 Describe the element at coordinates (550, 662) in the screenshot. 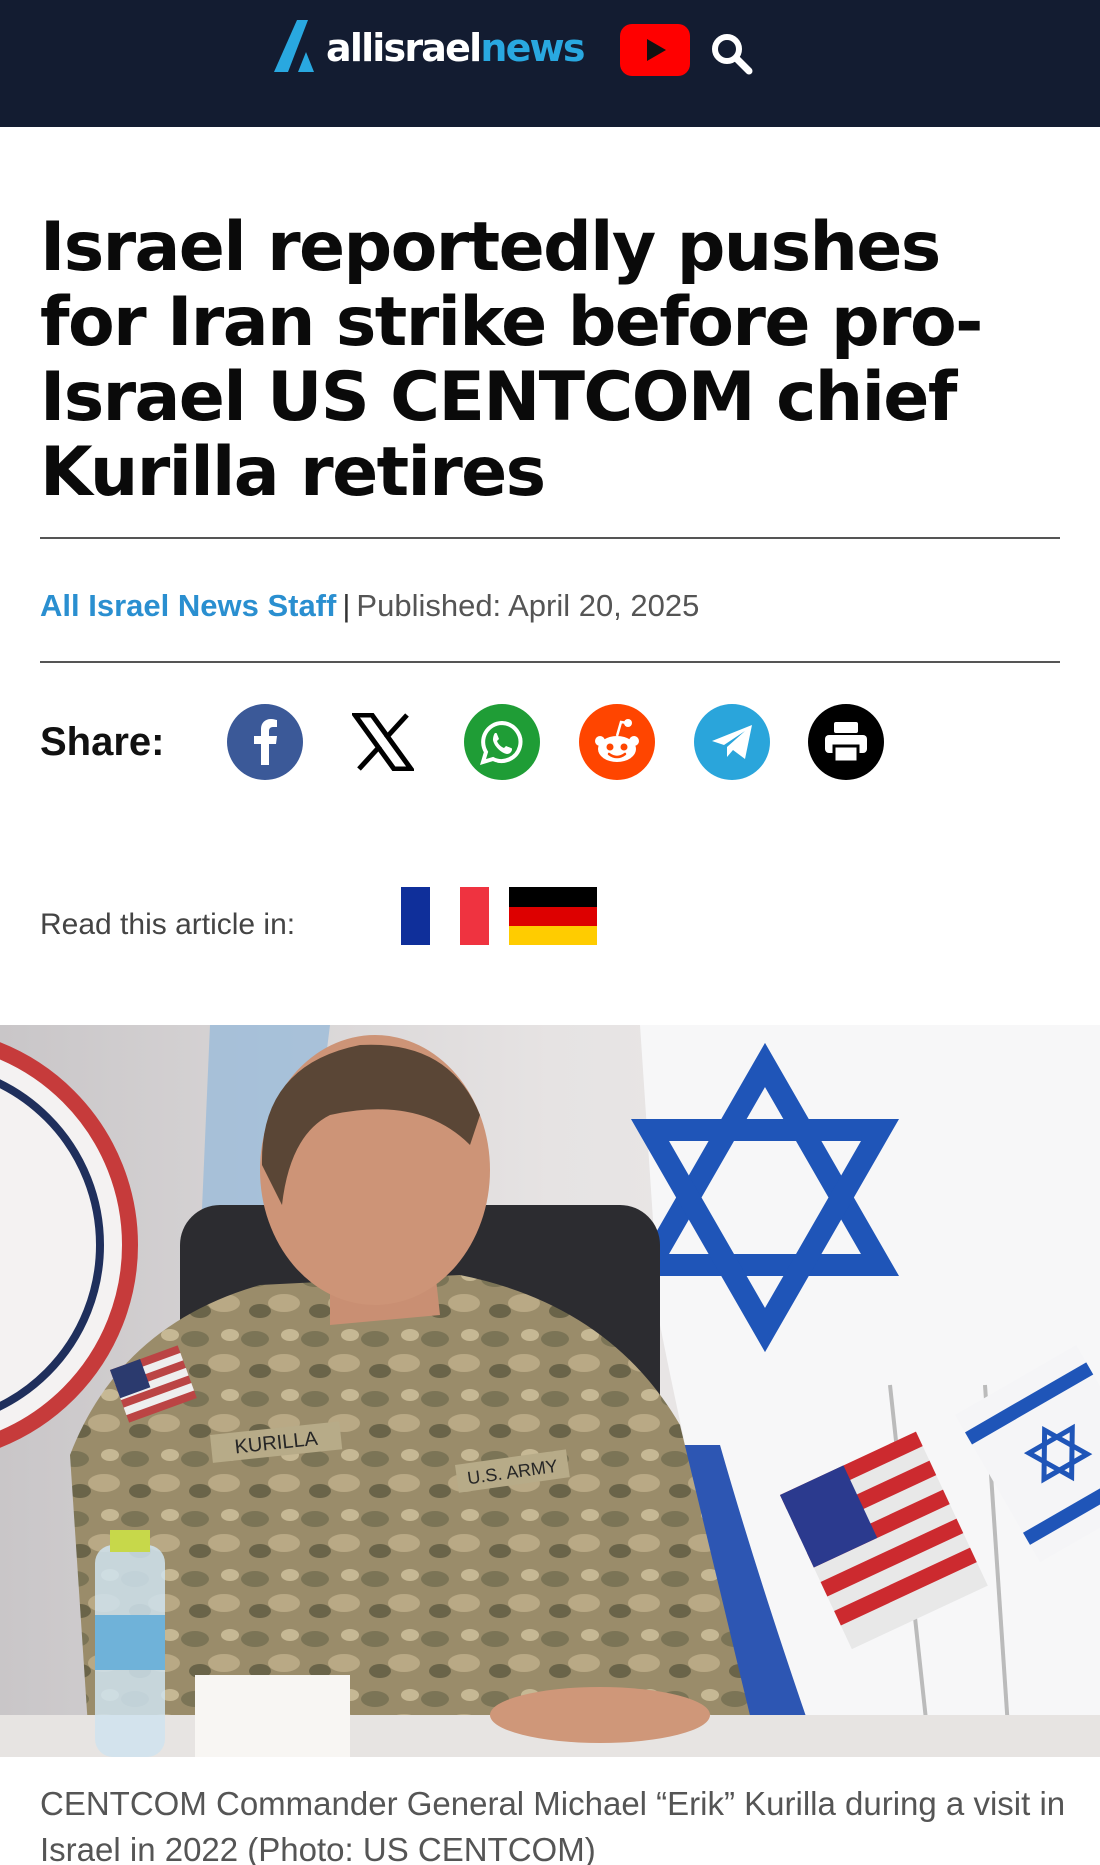

I see `divider-bottom` at that location.